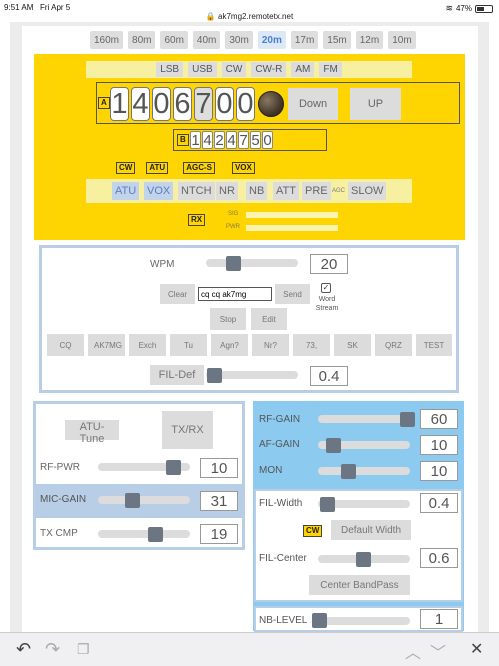 This screenshot has height=666, width=499. Describe the element at coordinates (364, 419) in the screenshot. I see `rf-gain-slider-track` at that location.